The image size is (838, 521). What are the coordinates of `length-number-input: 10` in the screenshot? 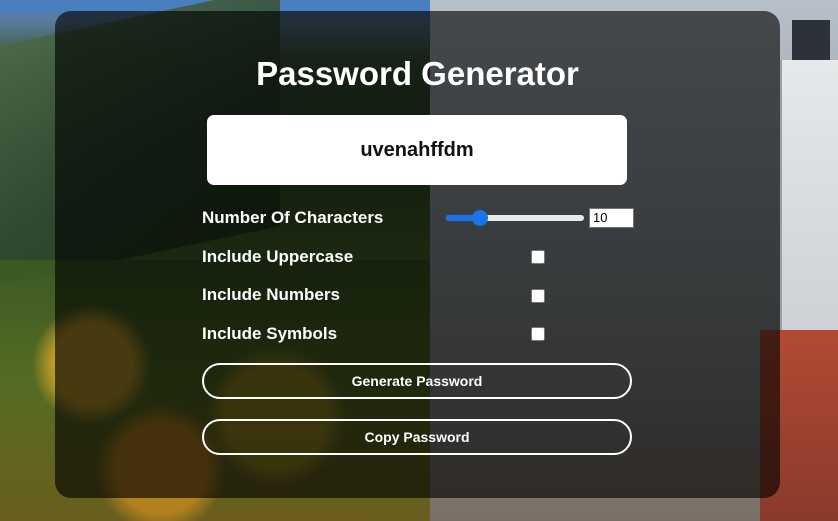 It's located at (611, 218).